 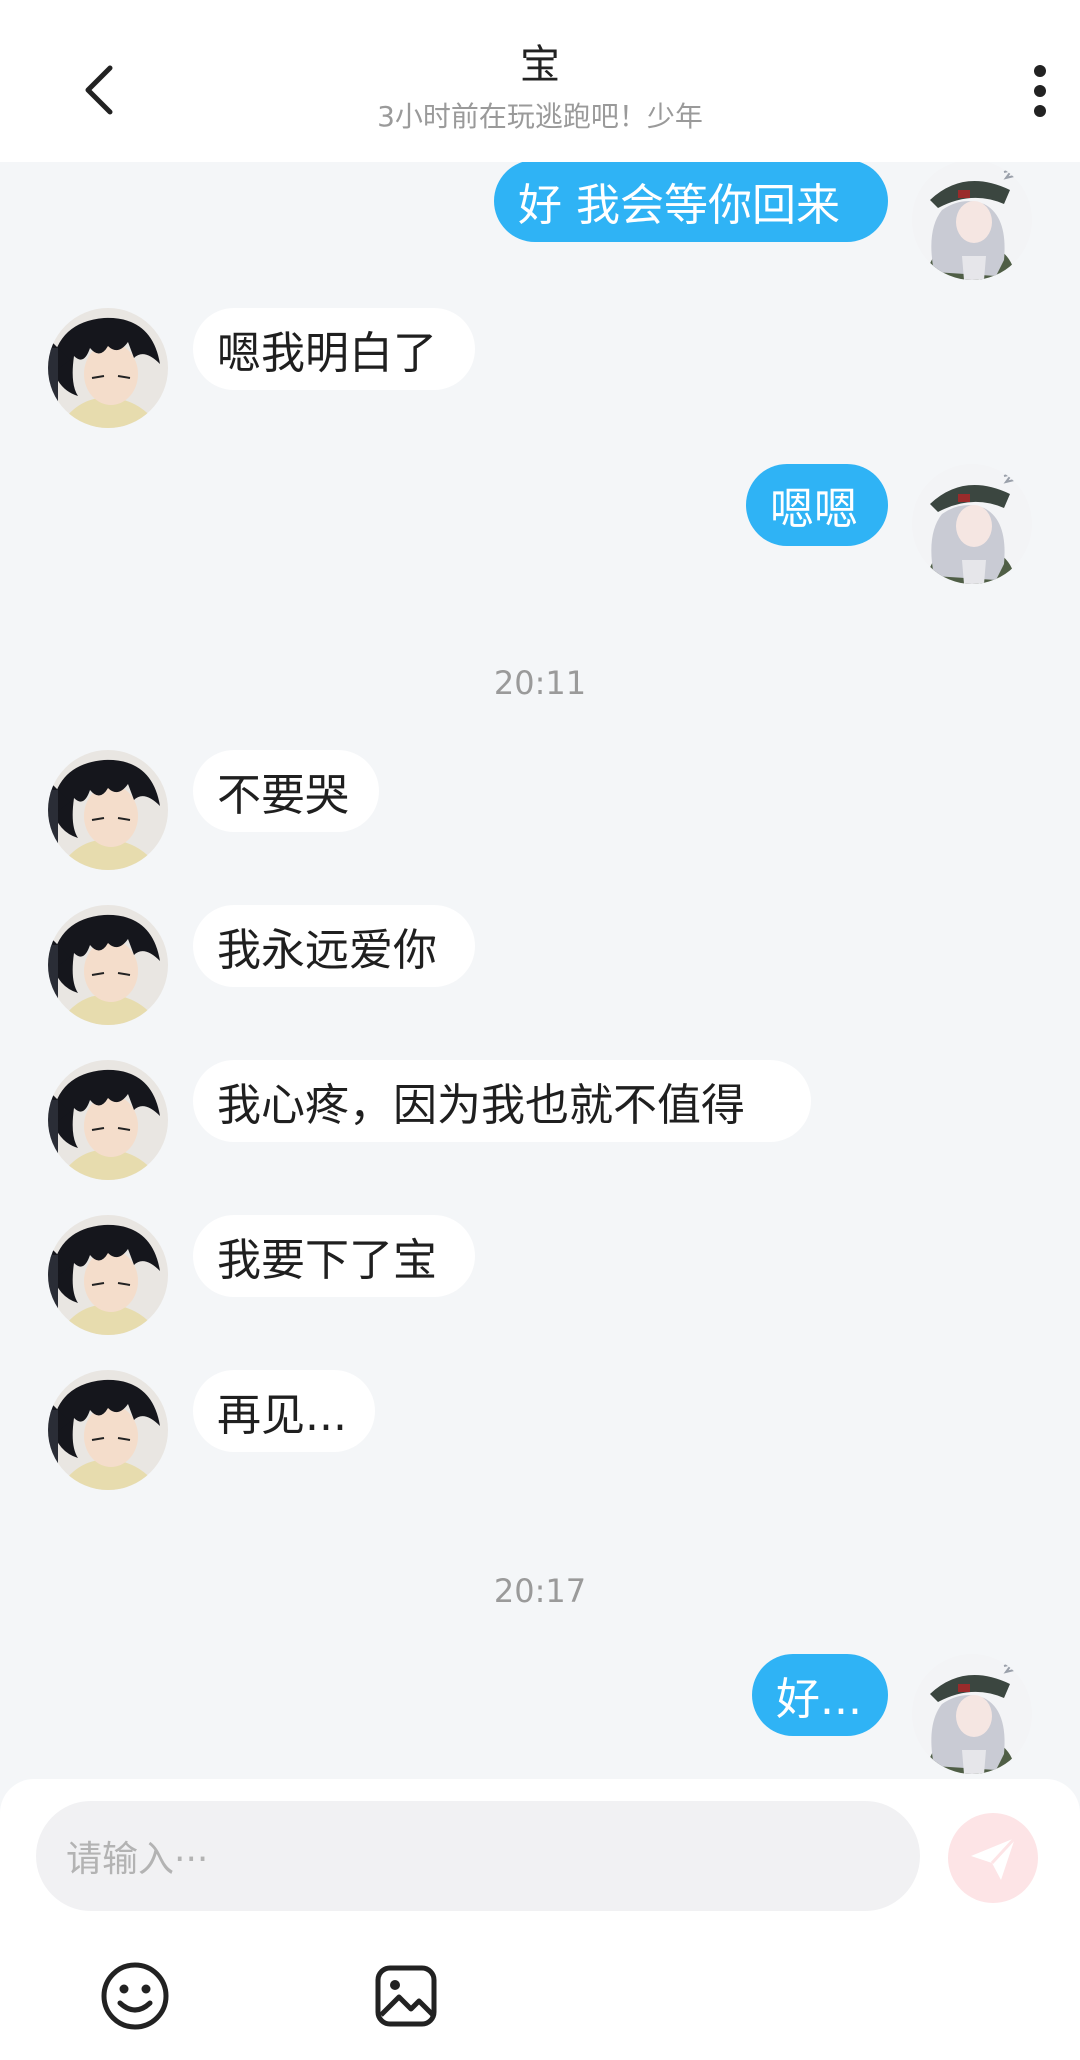 What do you see at coordinates (691, 202) in the screenshot?
I see `message-bubble-outgoing: 好 我会等你回来` at bounding box center [691, 202].